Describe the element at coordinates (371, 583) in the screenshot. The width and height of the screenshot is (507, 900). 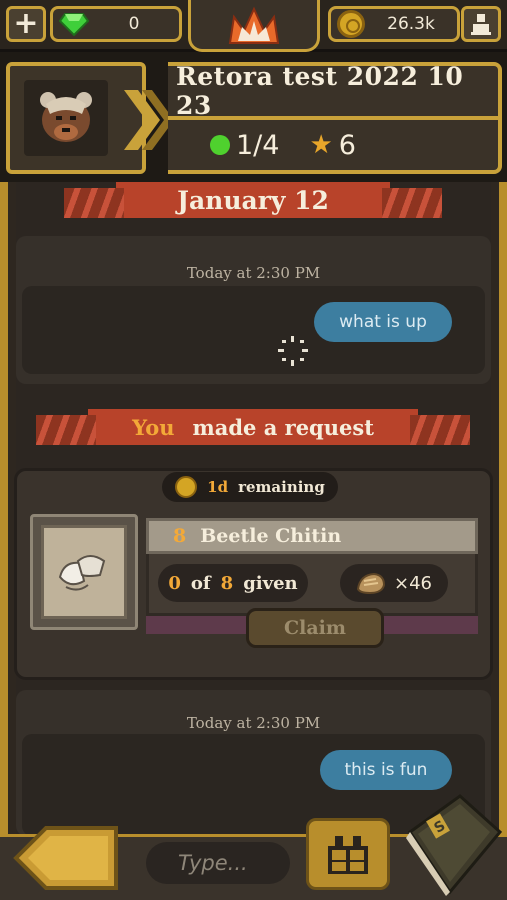
I see `pie-icon` at that location.